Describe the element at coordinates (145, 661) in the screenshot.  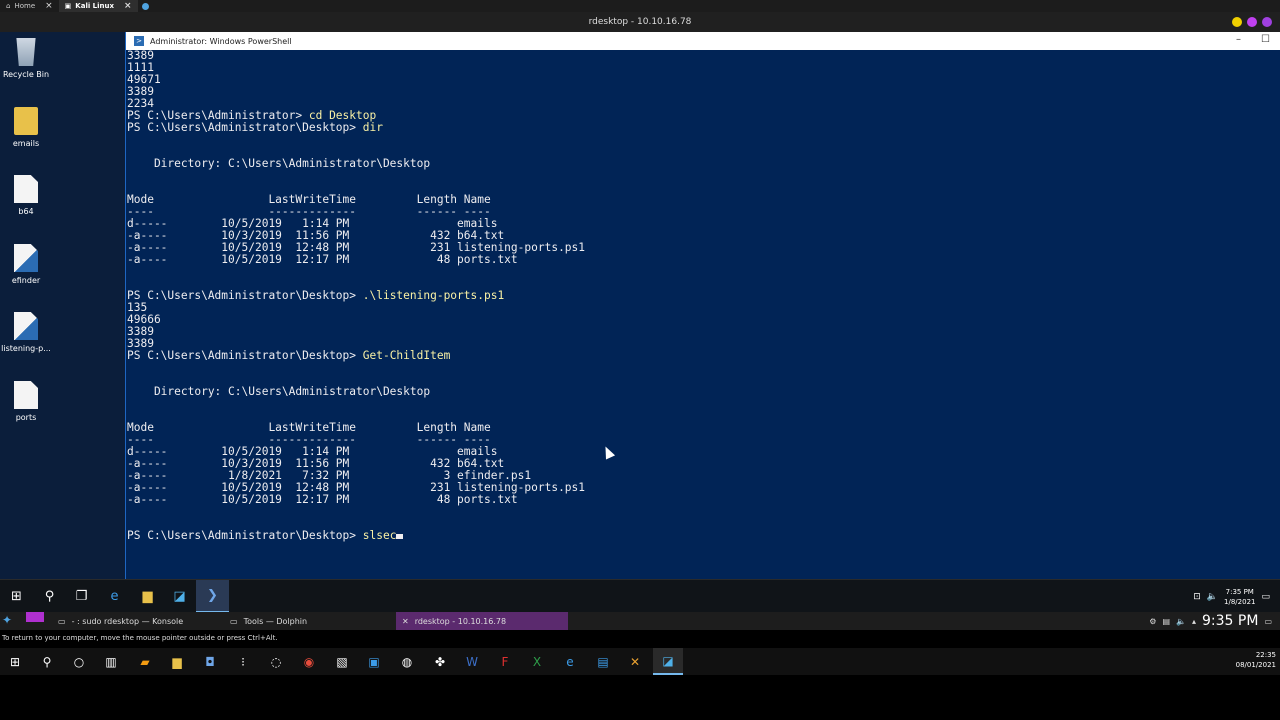
I see `host-app-button: ▰` at that location.